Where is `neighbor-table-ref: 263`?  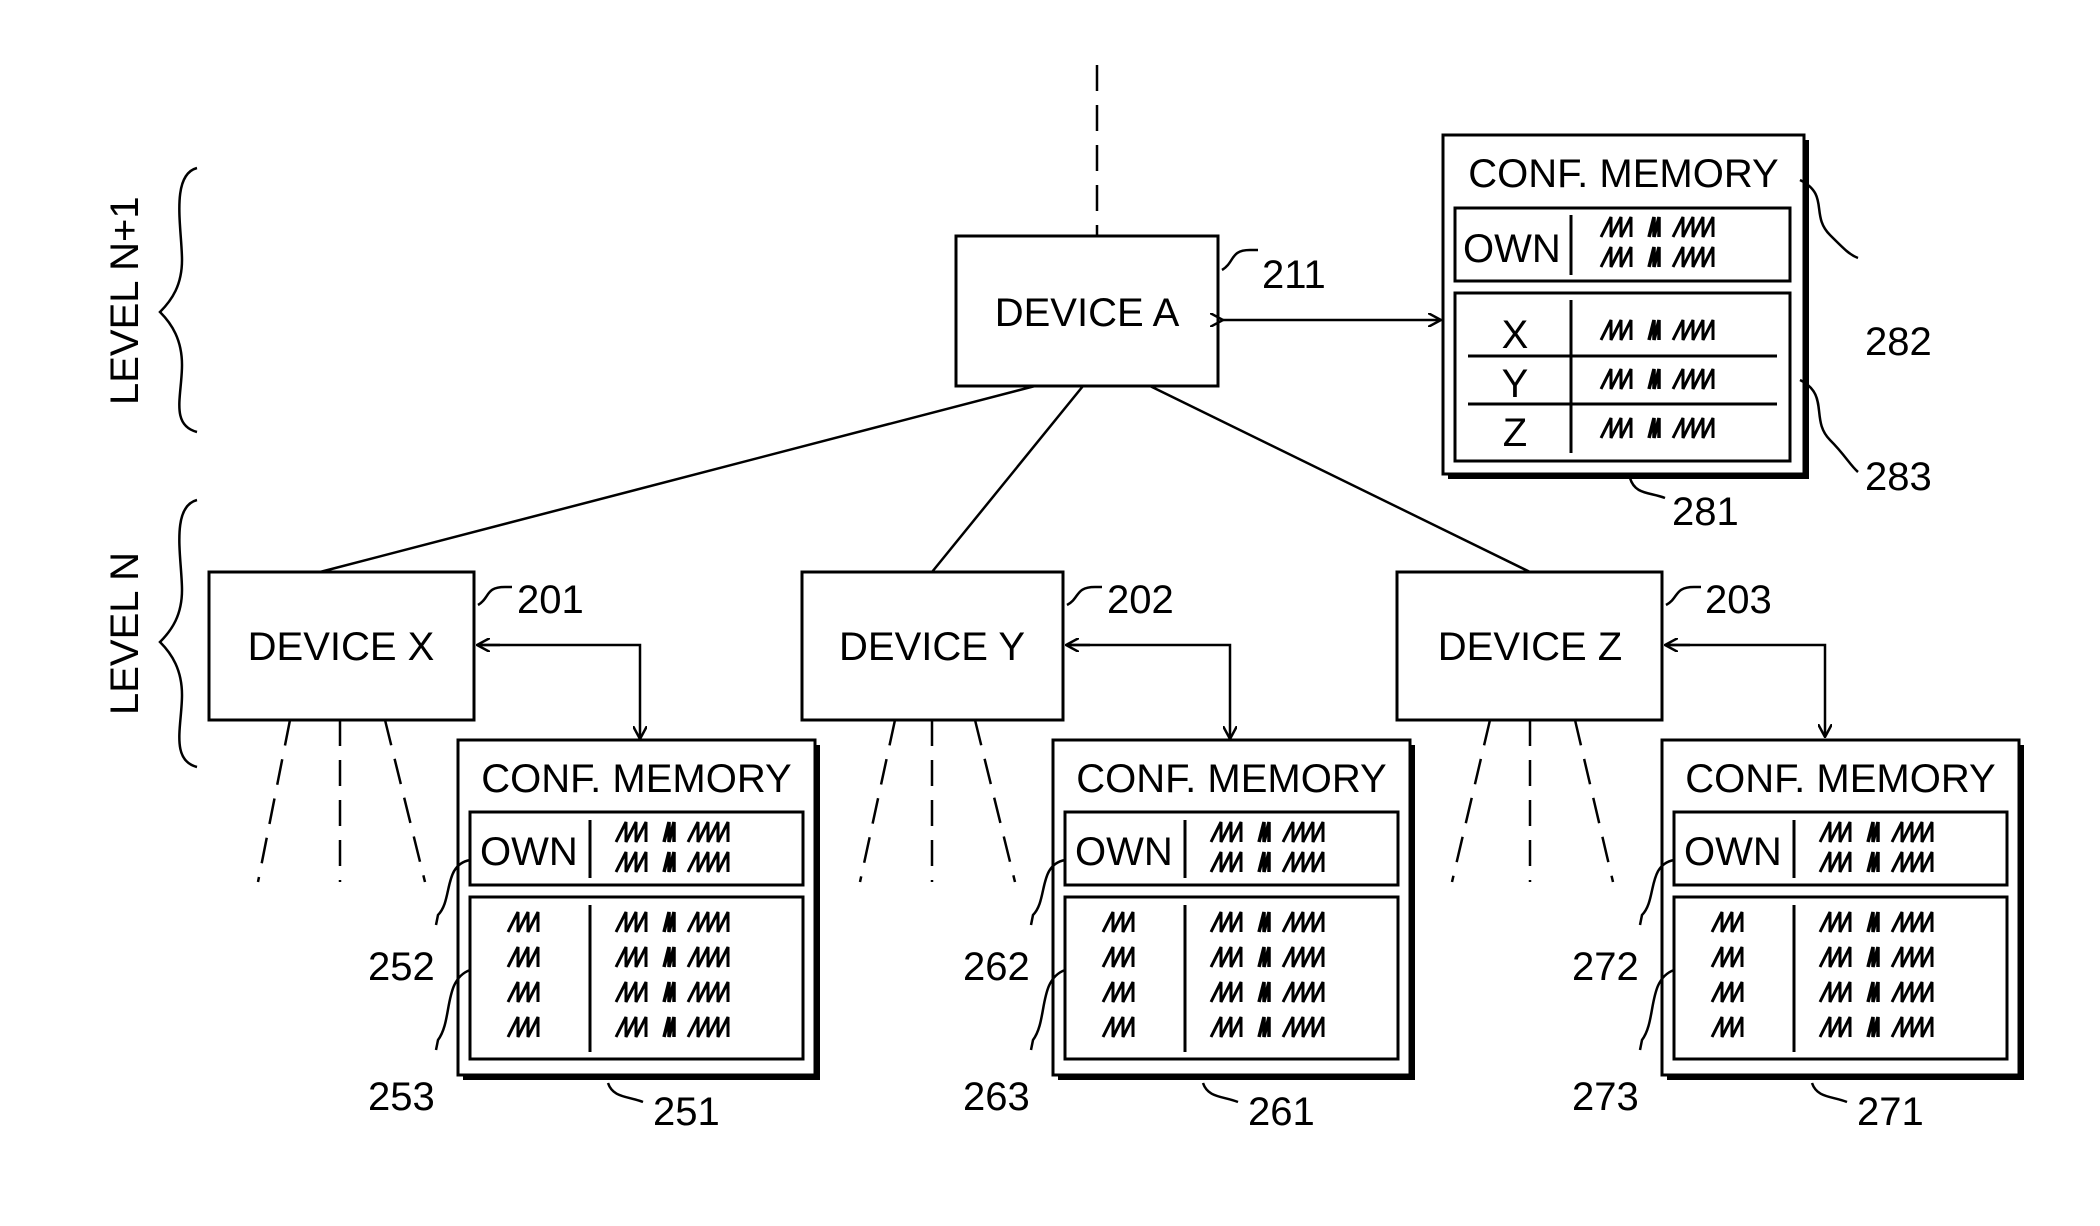
neighbor-table-ref: 263 is located at coordinates (996, 1097).